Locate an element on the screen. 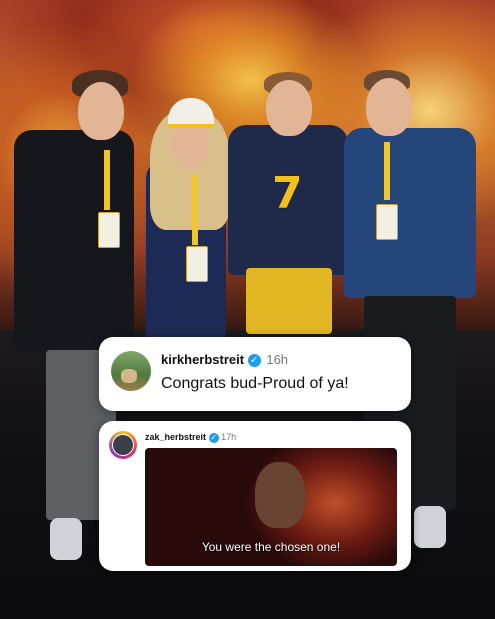 Image resolution: width=495 pixels, height=619 pixels. meme-image: You were the chosen one! is located at coordinates (271, 507).